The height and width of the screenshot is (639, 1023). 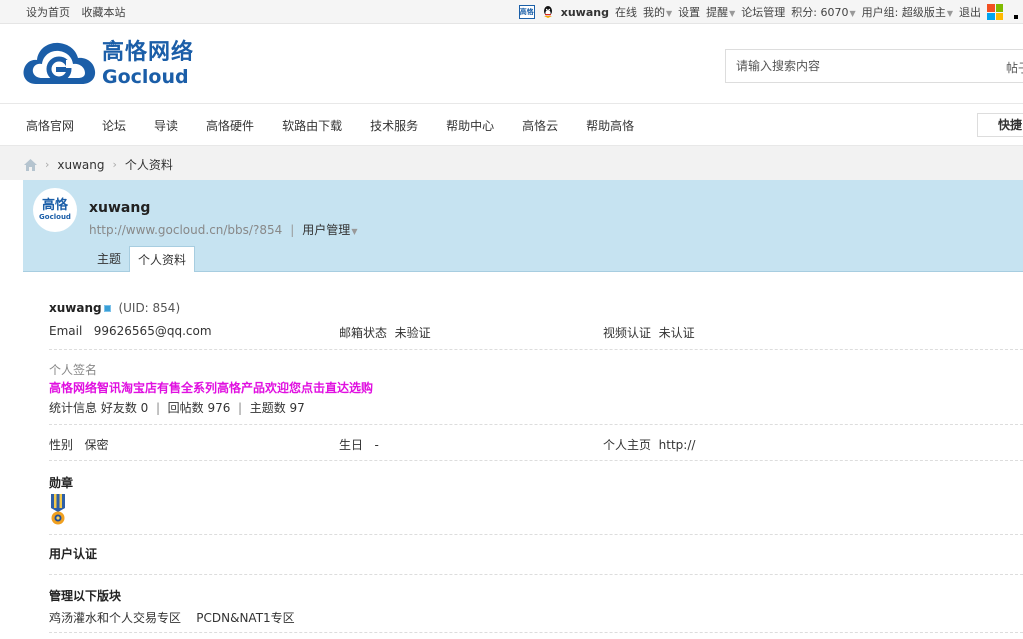 What do you see at coordinates (363, 333) in the screenshot?
I see `email-status-label: 邮箱状态` at bounding box center [363, 333].